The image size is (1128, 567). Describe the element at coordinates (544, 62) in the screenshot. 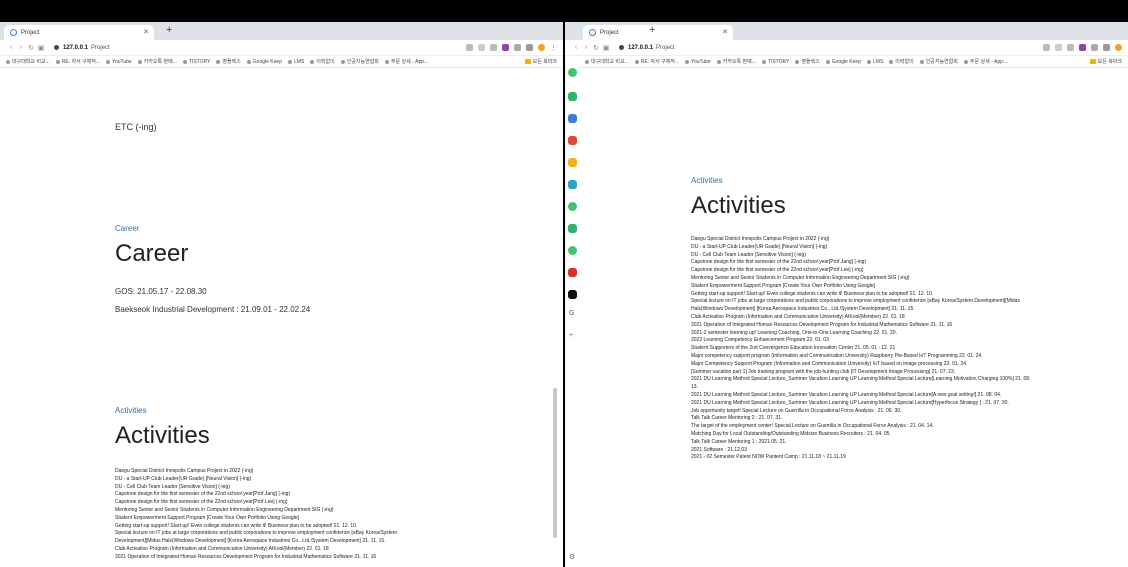

I see `folder-label: 모든 북마크` at that location.